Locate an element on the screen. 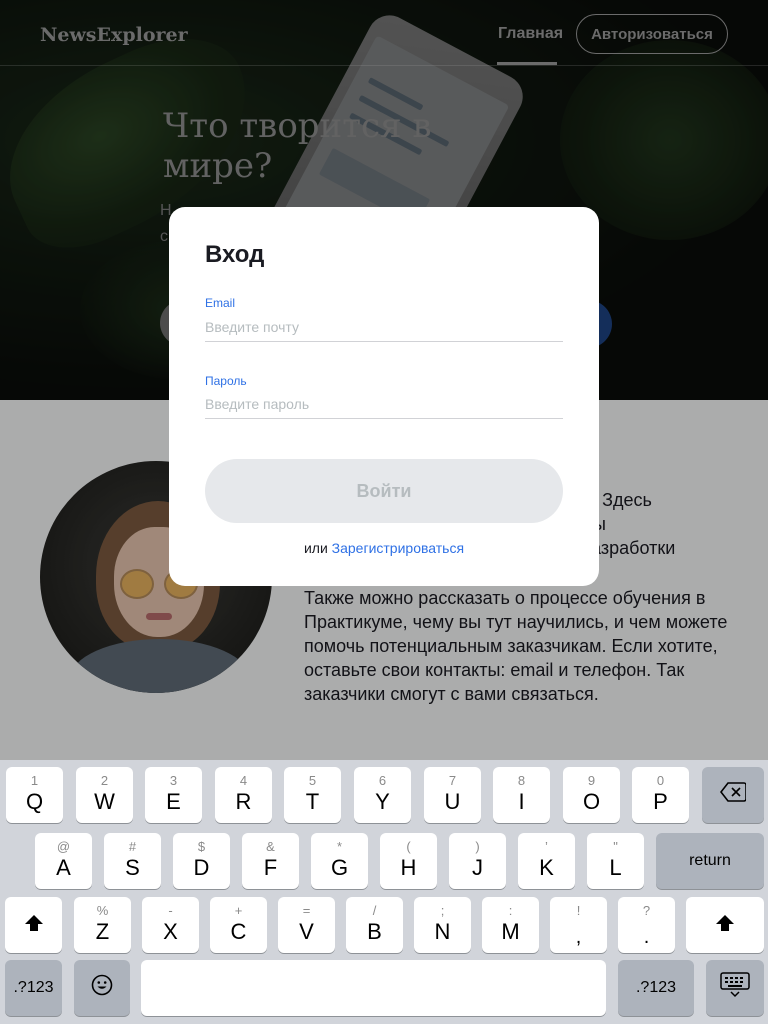 This screenshot has height=1024, width=768. key-q: 1Q is located at coordinates (34, 795).